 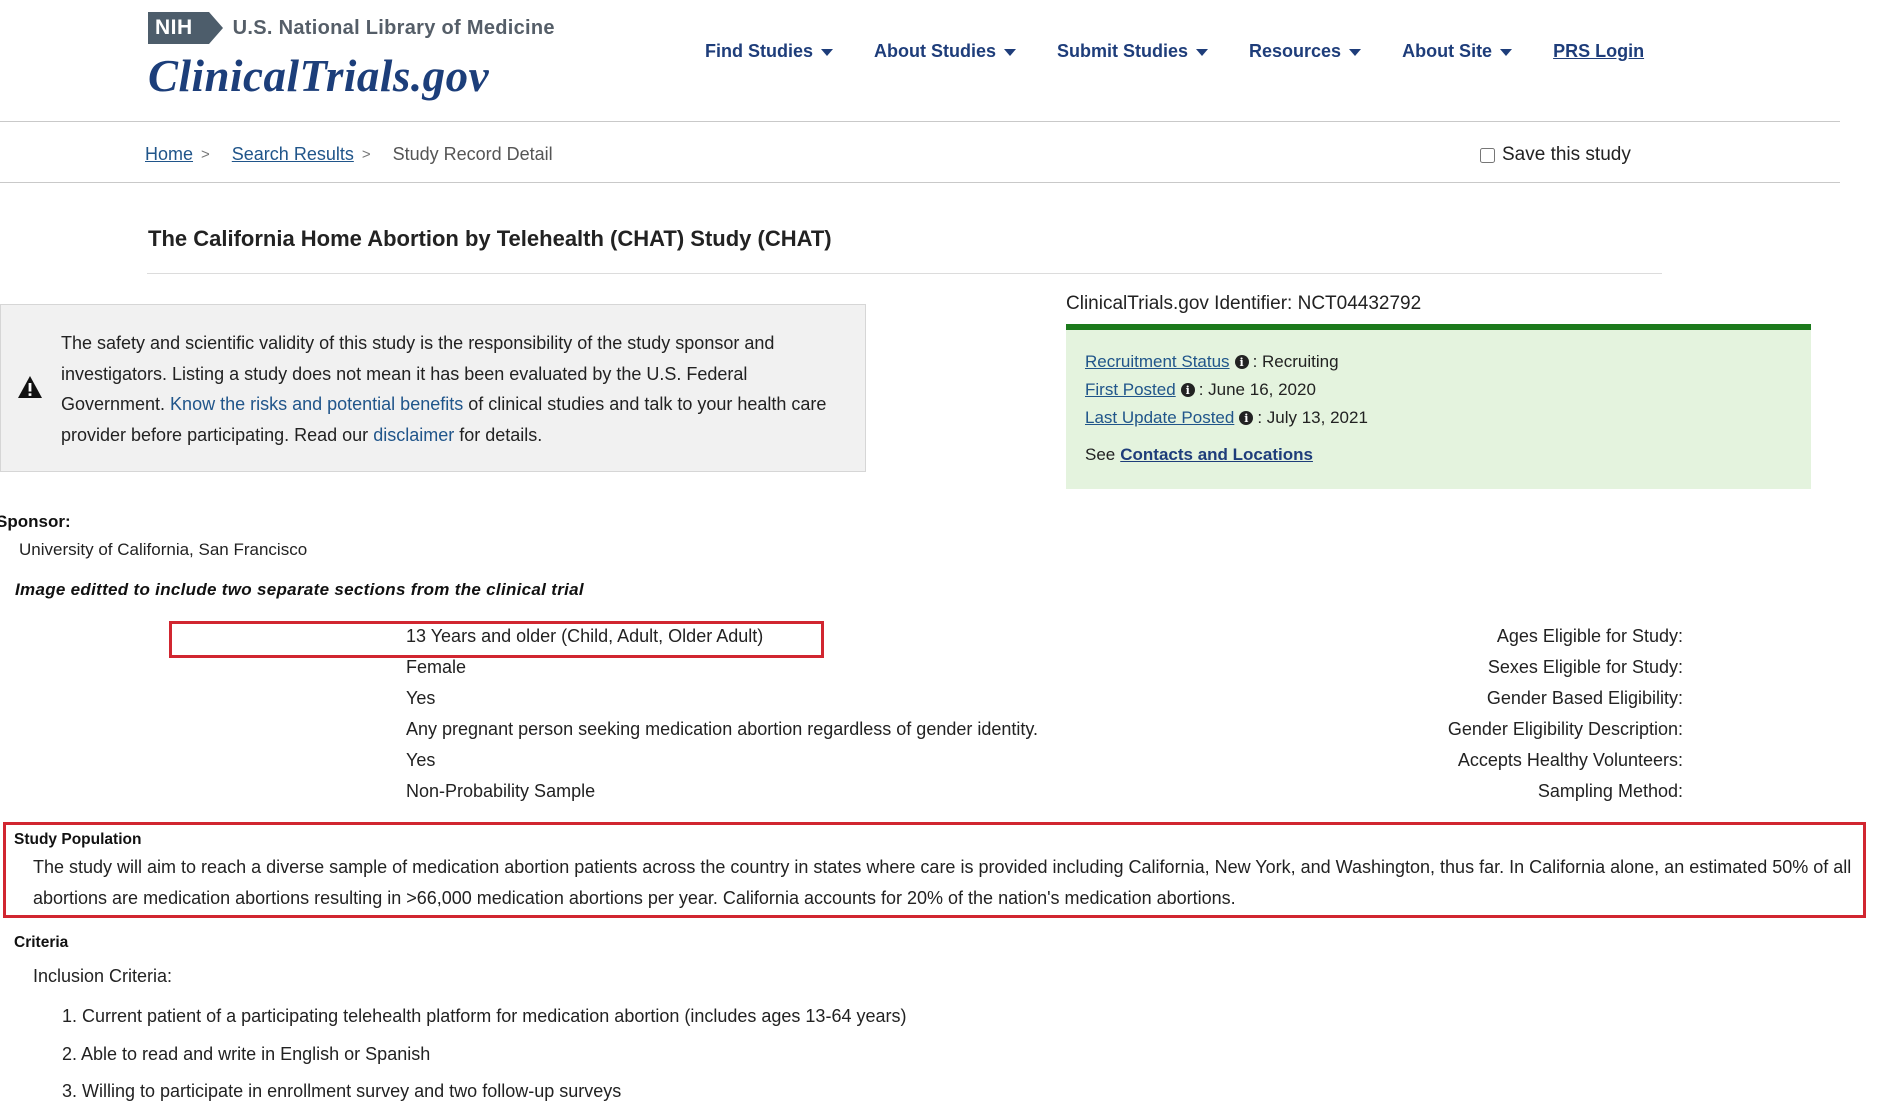 I want to click on nav-label: Find Studies, so click(x=759, y=51).